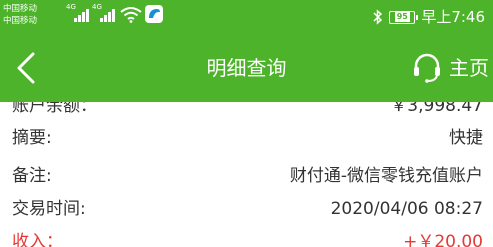 The height and width of the screenshot is (247, 493). I want to click on detail-row-balance: 账户余额： ￥3,998.47, so click(246, 112).